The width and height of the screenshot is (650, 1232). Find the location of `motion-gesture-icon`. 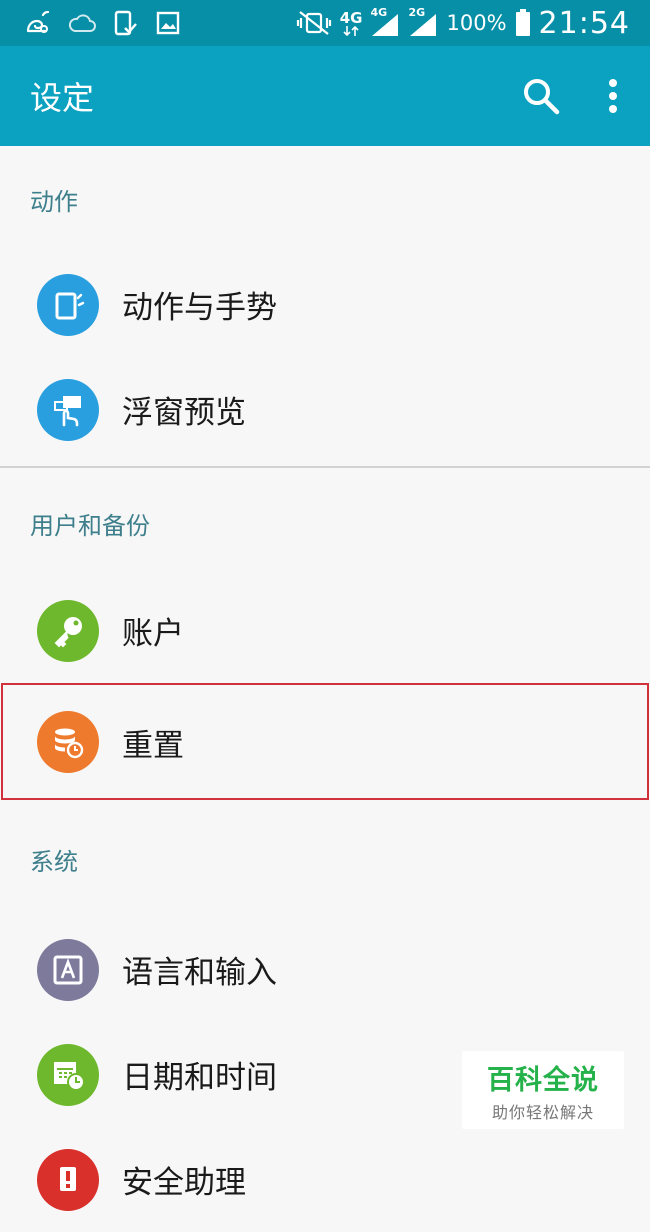

motion-gesture-icon is located at coordinates (68, 304).